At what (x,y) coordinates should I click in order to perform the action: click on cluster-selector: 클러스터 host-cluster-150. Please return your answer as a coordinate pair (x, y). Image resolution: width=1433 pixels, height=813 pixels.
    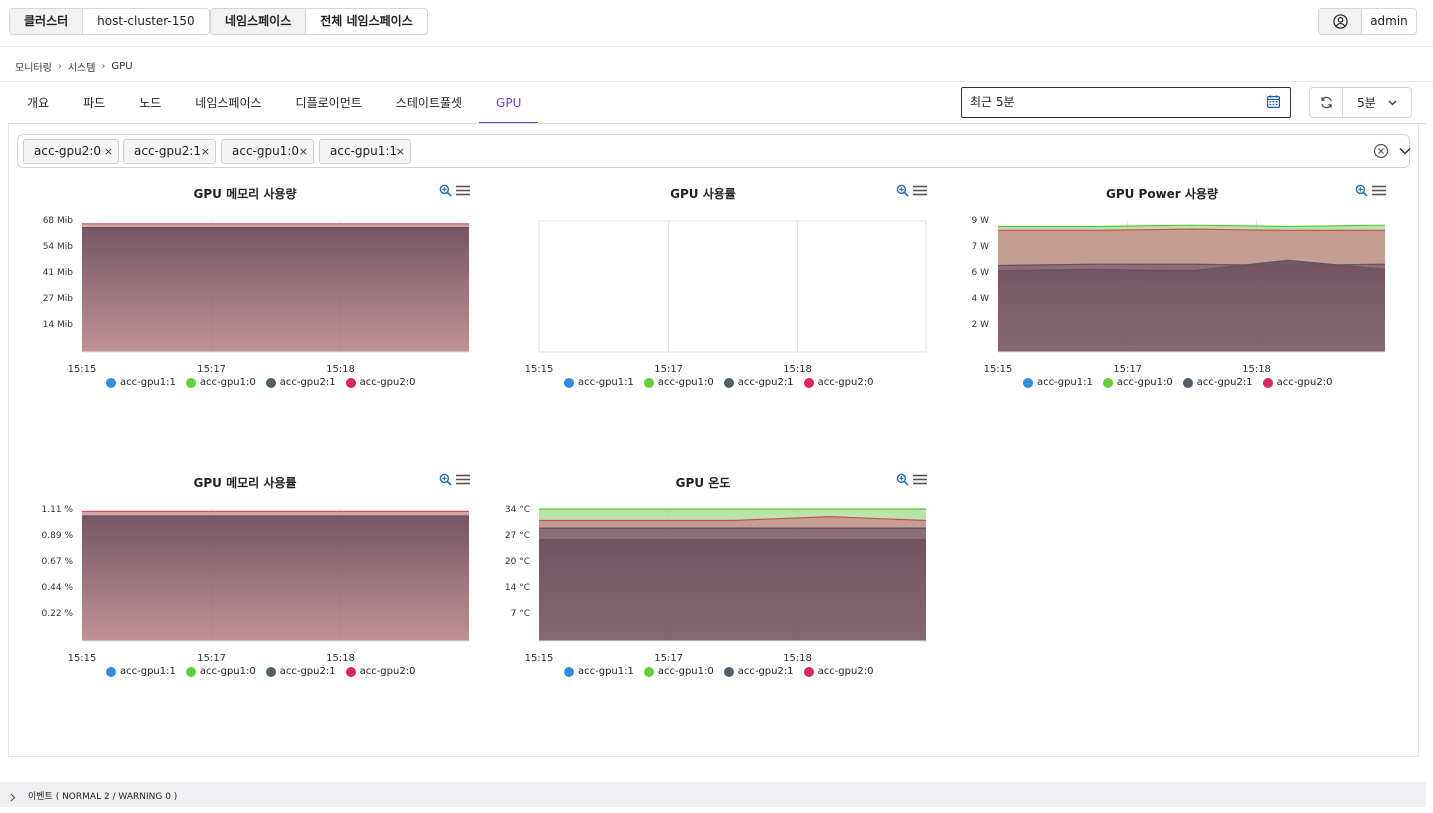
    Looking at the image, I should click on (109, 21).